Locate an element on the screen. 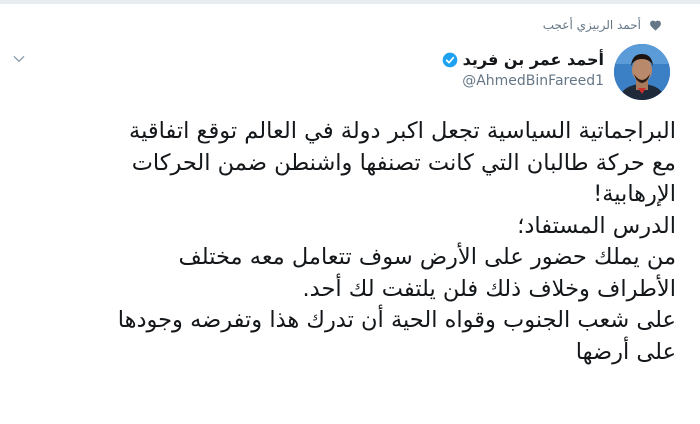 Image resolution: width=700 pixels, height=424 pixels. verified-badge-icon is located at coordinates (449, 59).